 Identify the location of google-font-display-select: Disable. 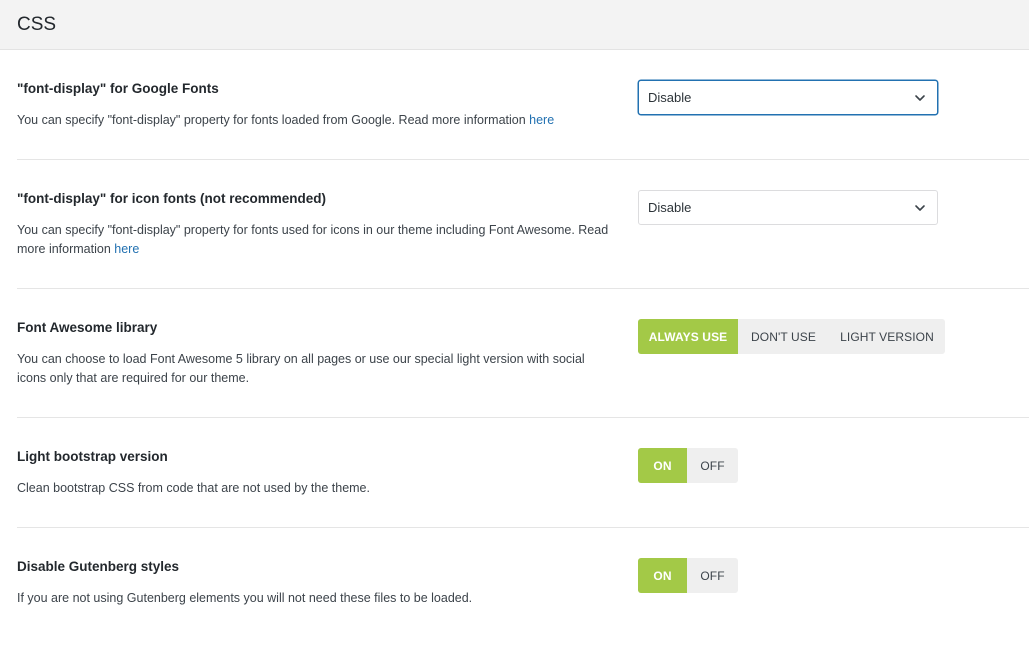
(788, 97).